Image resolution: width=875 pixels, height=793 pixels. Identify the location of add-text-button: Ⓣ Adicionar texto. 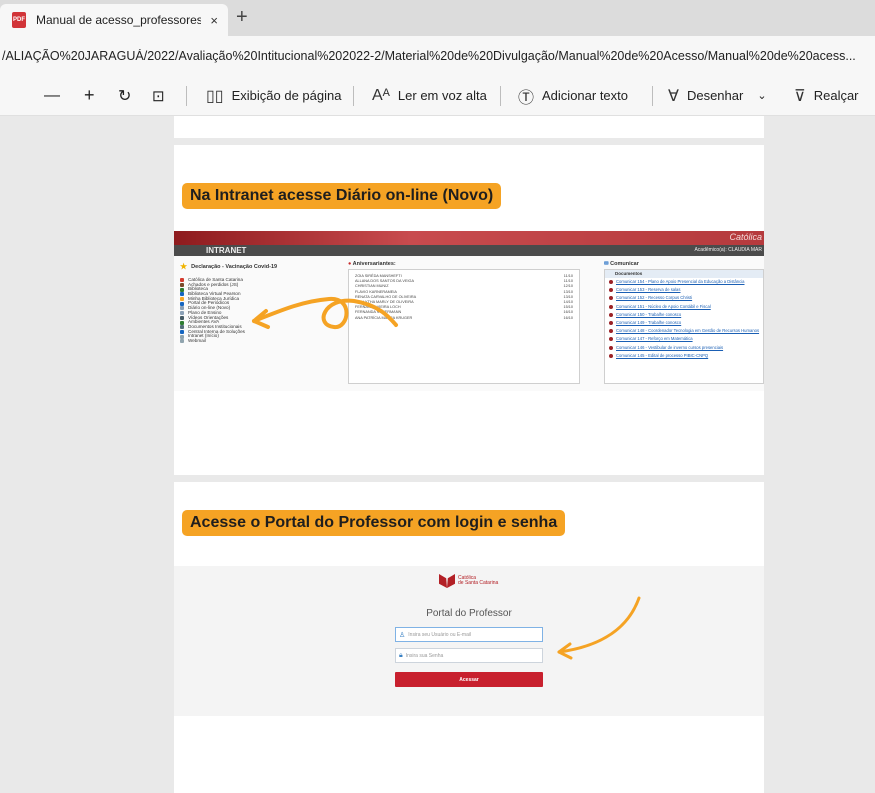
(573, 96).